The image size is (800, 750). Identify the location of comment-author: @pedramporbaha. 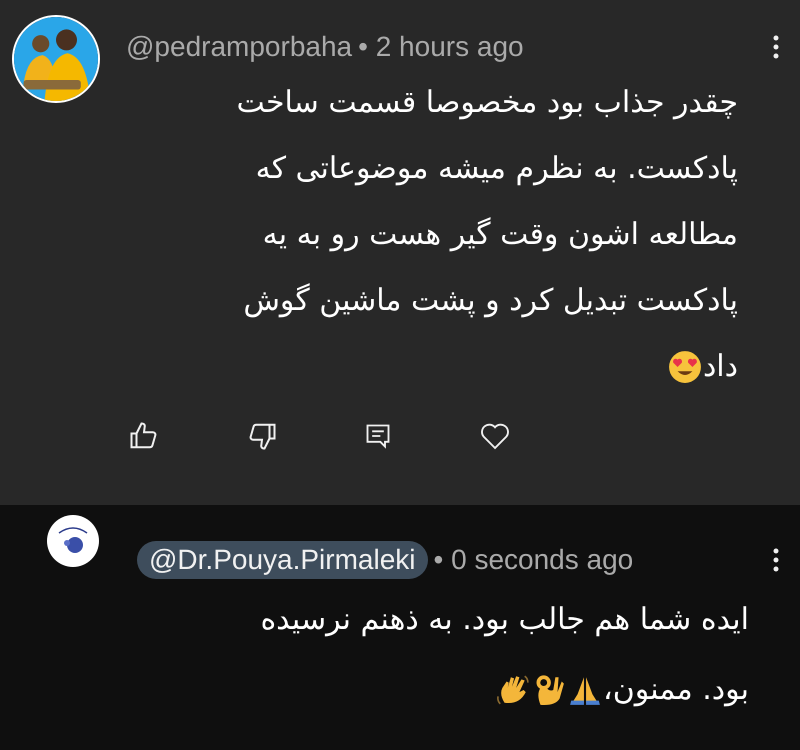
(239, 47).